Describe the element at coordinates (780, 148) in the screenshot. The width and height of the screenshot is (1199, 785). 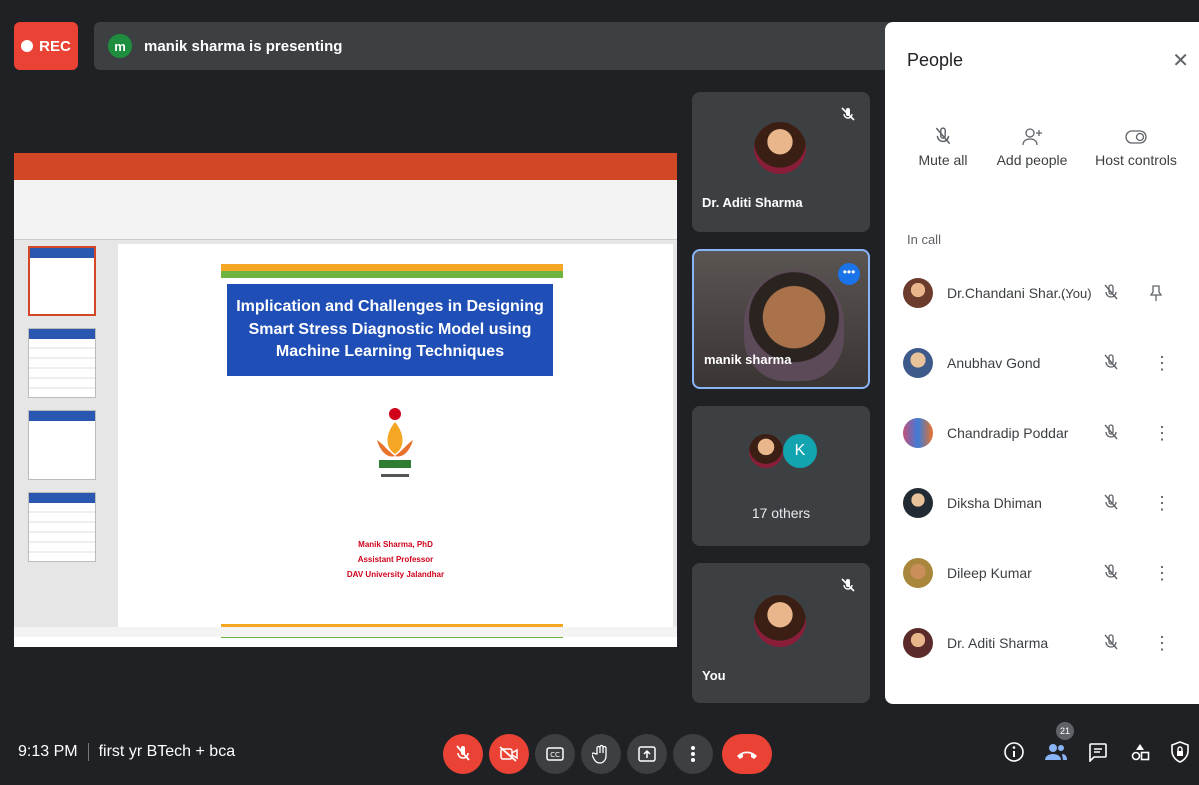
I see `participant-photo` at that location.